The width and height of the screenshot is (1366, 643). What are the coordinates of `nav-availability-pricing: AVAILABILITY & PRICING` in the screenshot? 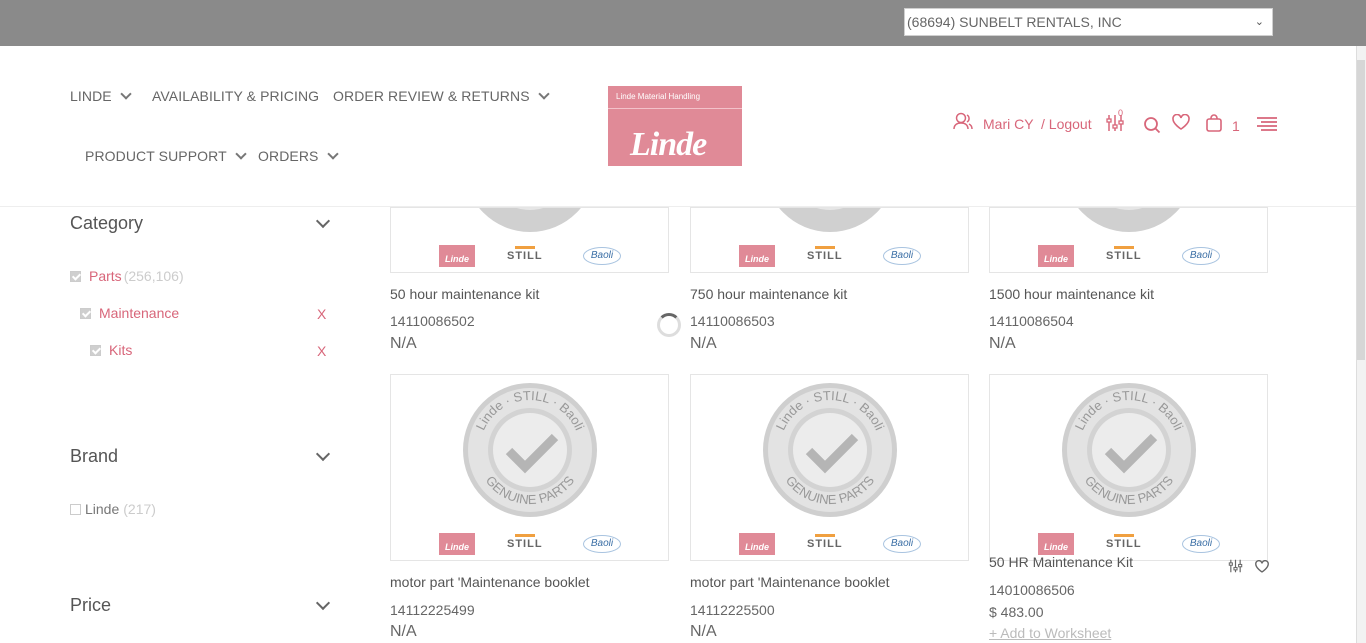 It's located at (235, 96).